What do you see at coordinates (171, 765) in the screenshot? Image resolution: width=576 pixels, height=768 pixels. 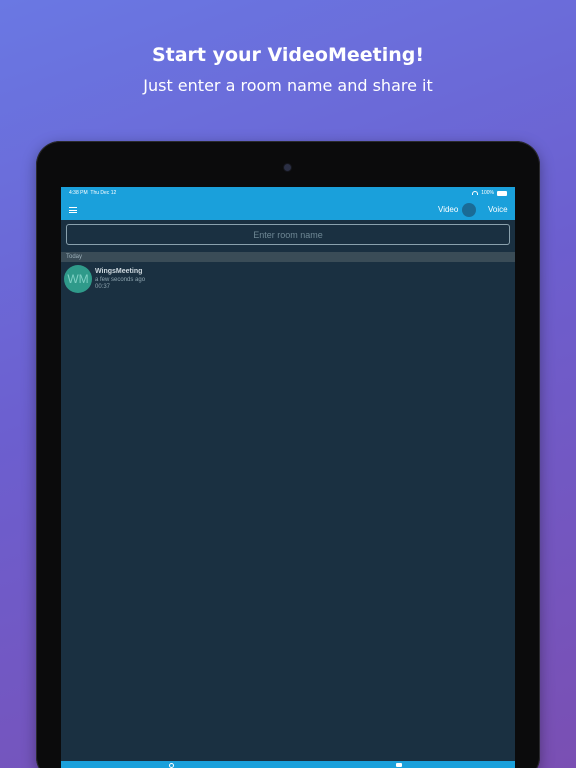 I see `history-tab-icon` at bounding box center [171, 765].